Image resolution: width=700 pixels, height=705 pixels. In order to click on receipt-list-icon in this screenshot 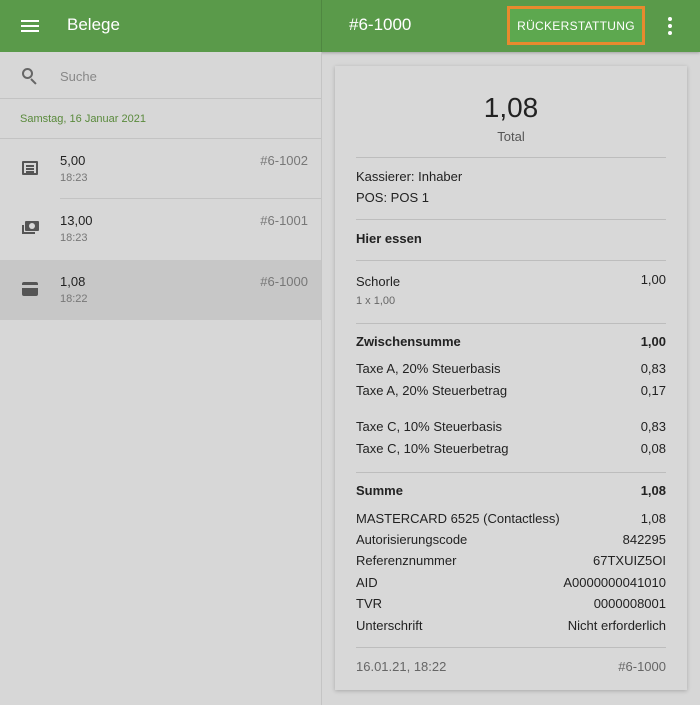, I will do `click(30, 168)`.